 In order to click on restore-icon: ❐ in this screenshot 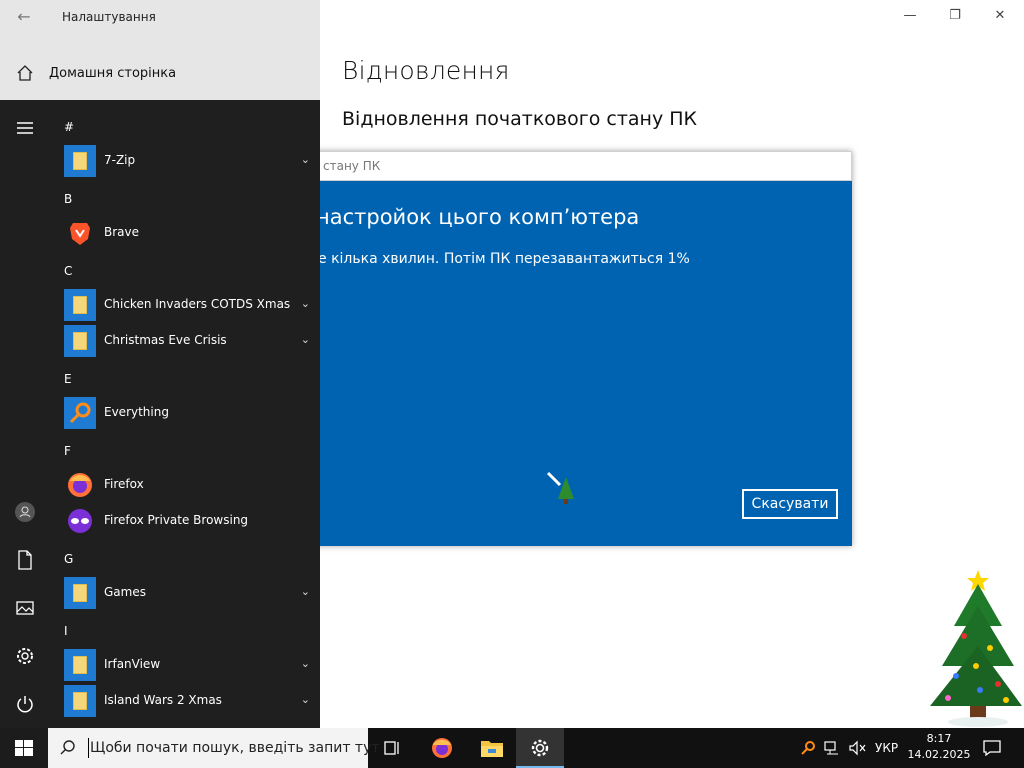, I will do `click(955, 16)`.